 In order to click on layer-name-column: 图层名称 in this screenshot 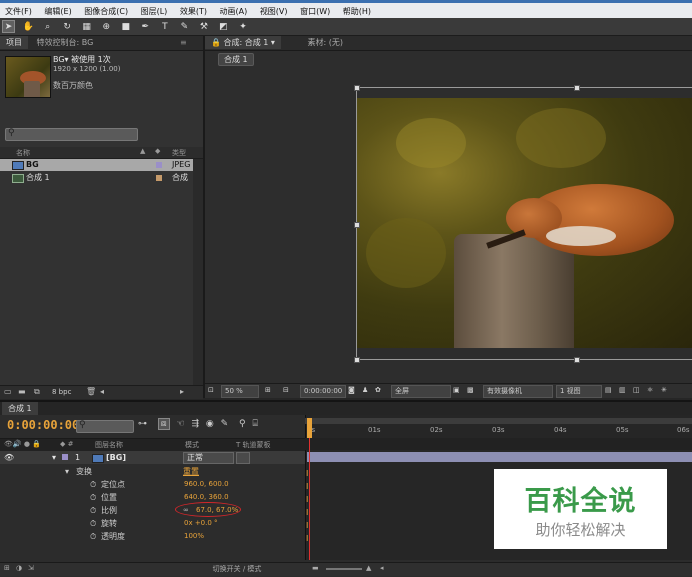, I will do `click(109, 445)`.